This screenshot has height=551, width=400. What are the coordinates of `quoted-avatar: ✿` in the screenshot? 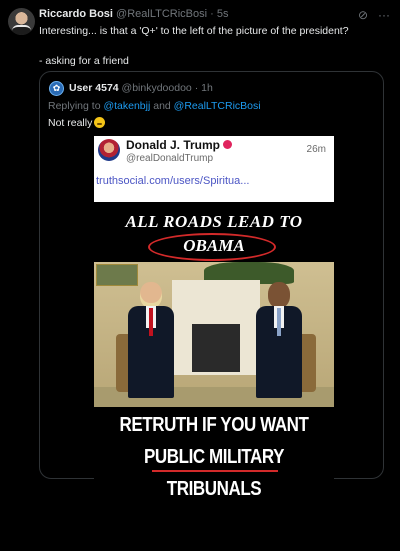 It's located at (56, 88).